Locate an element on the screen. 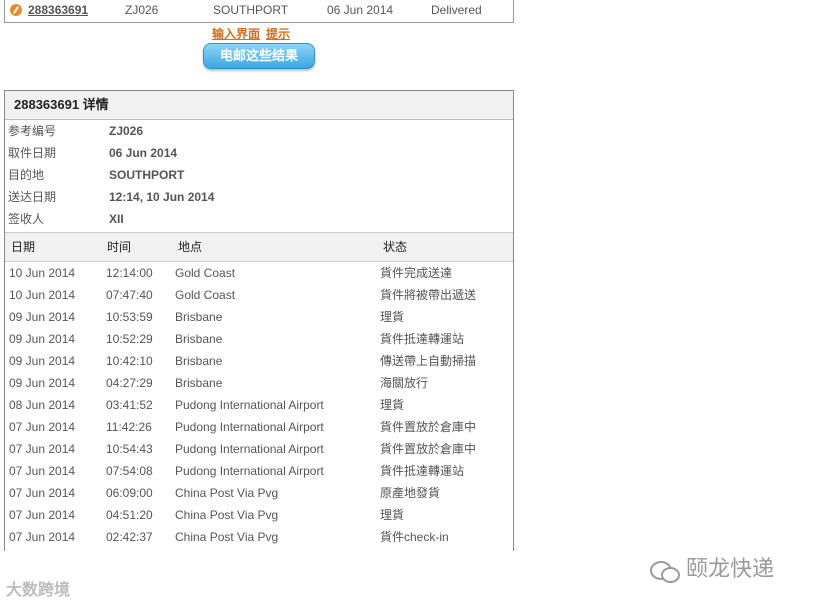  summary-reference: ZJ026 is located at coordinates (142, 10).